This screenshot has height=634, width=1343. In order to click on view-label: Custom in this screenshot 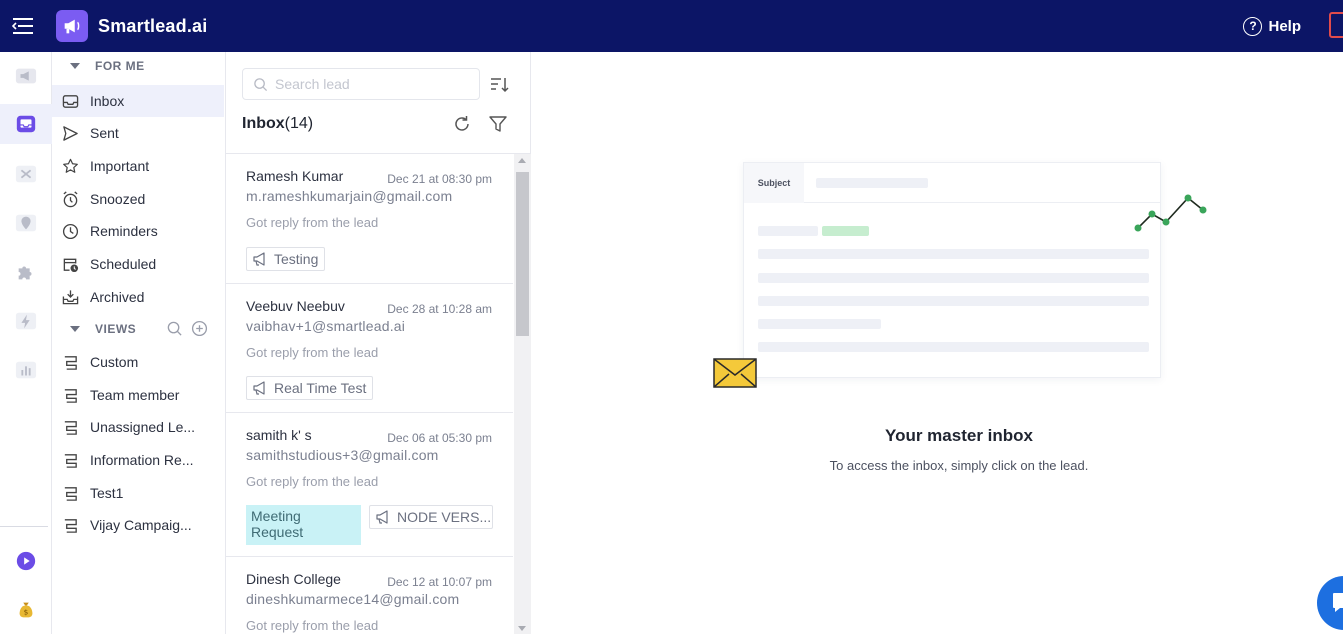, I will do `click(114, 362)`.